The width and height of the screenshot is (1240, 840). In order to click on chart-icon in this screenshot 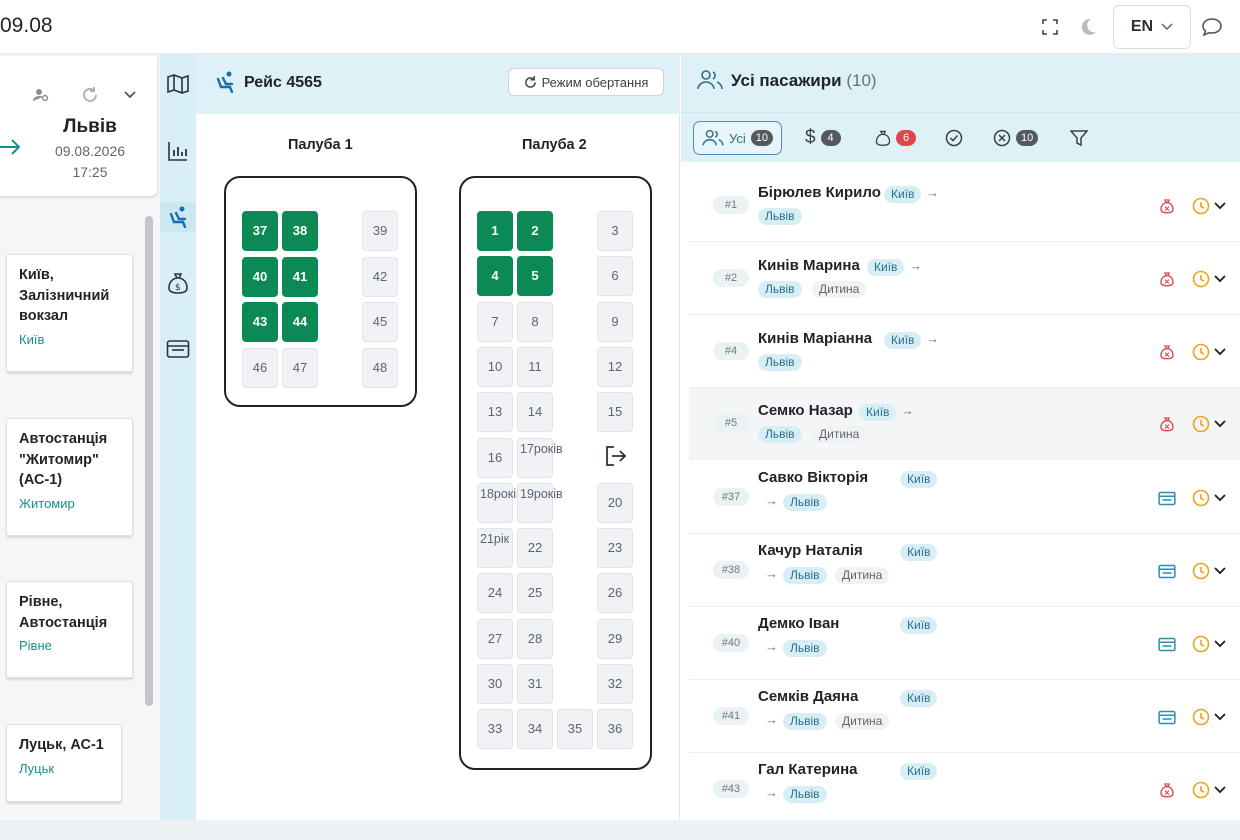, I will do `click(178, 151)`.